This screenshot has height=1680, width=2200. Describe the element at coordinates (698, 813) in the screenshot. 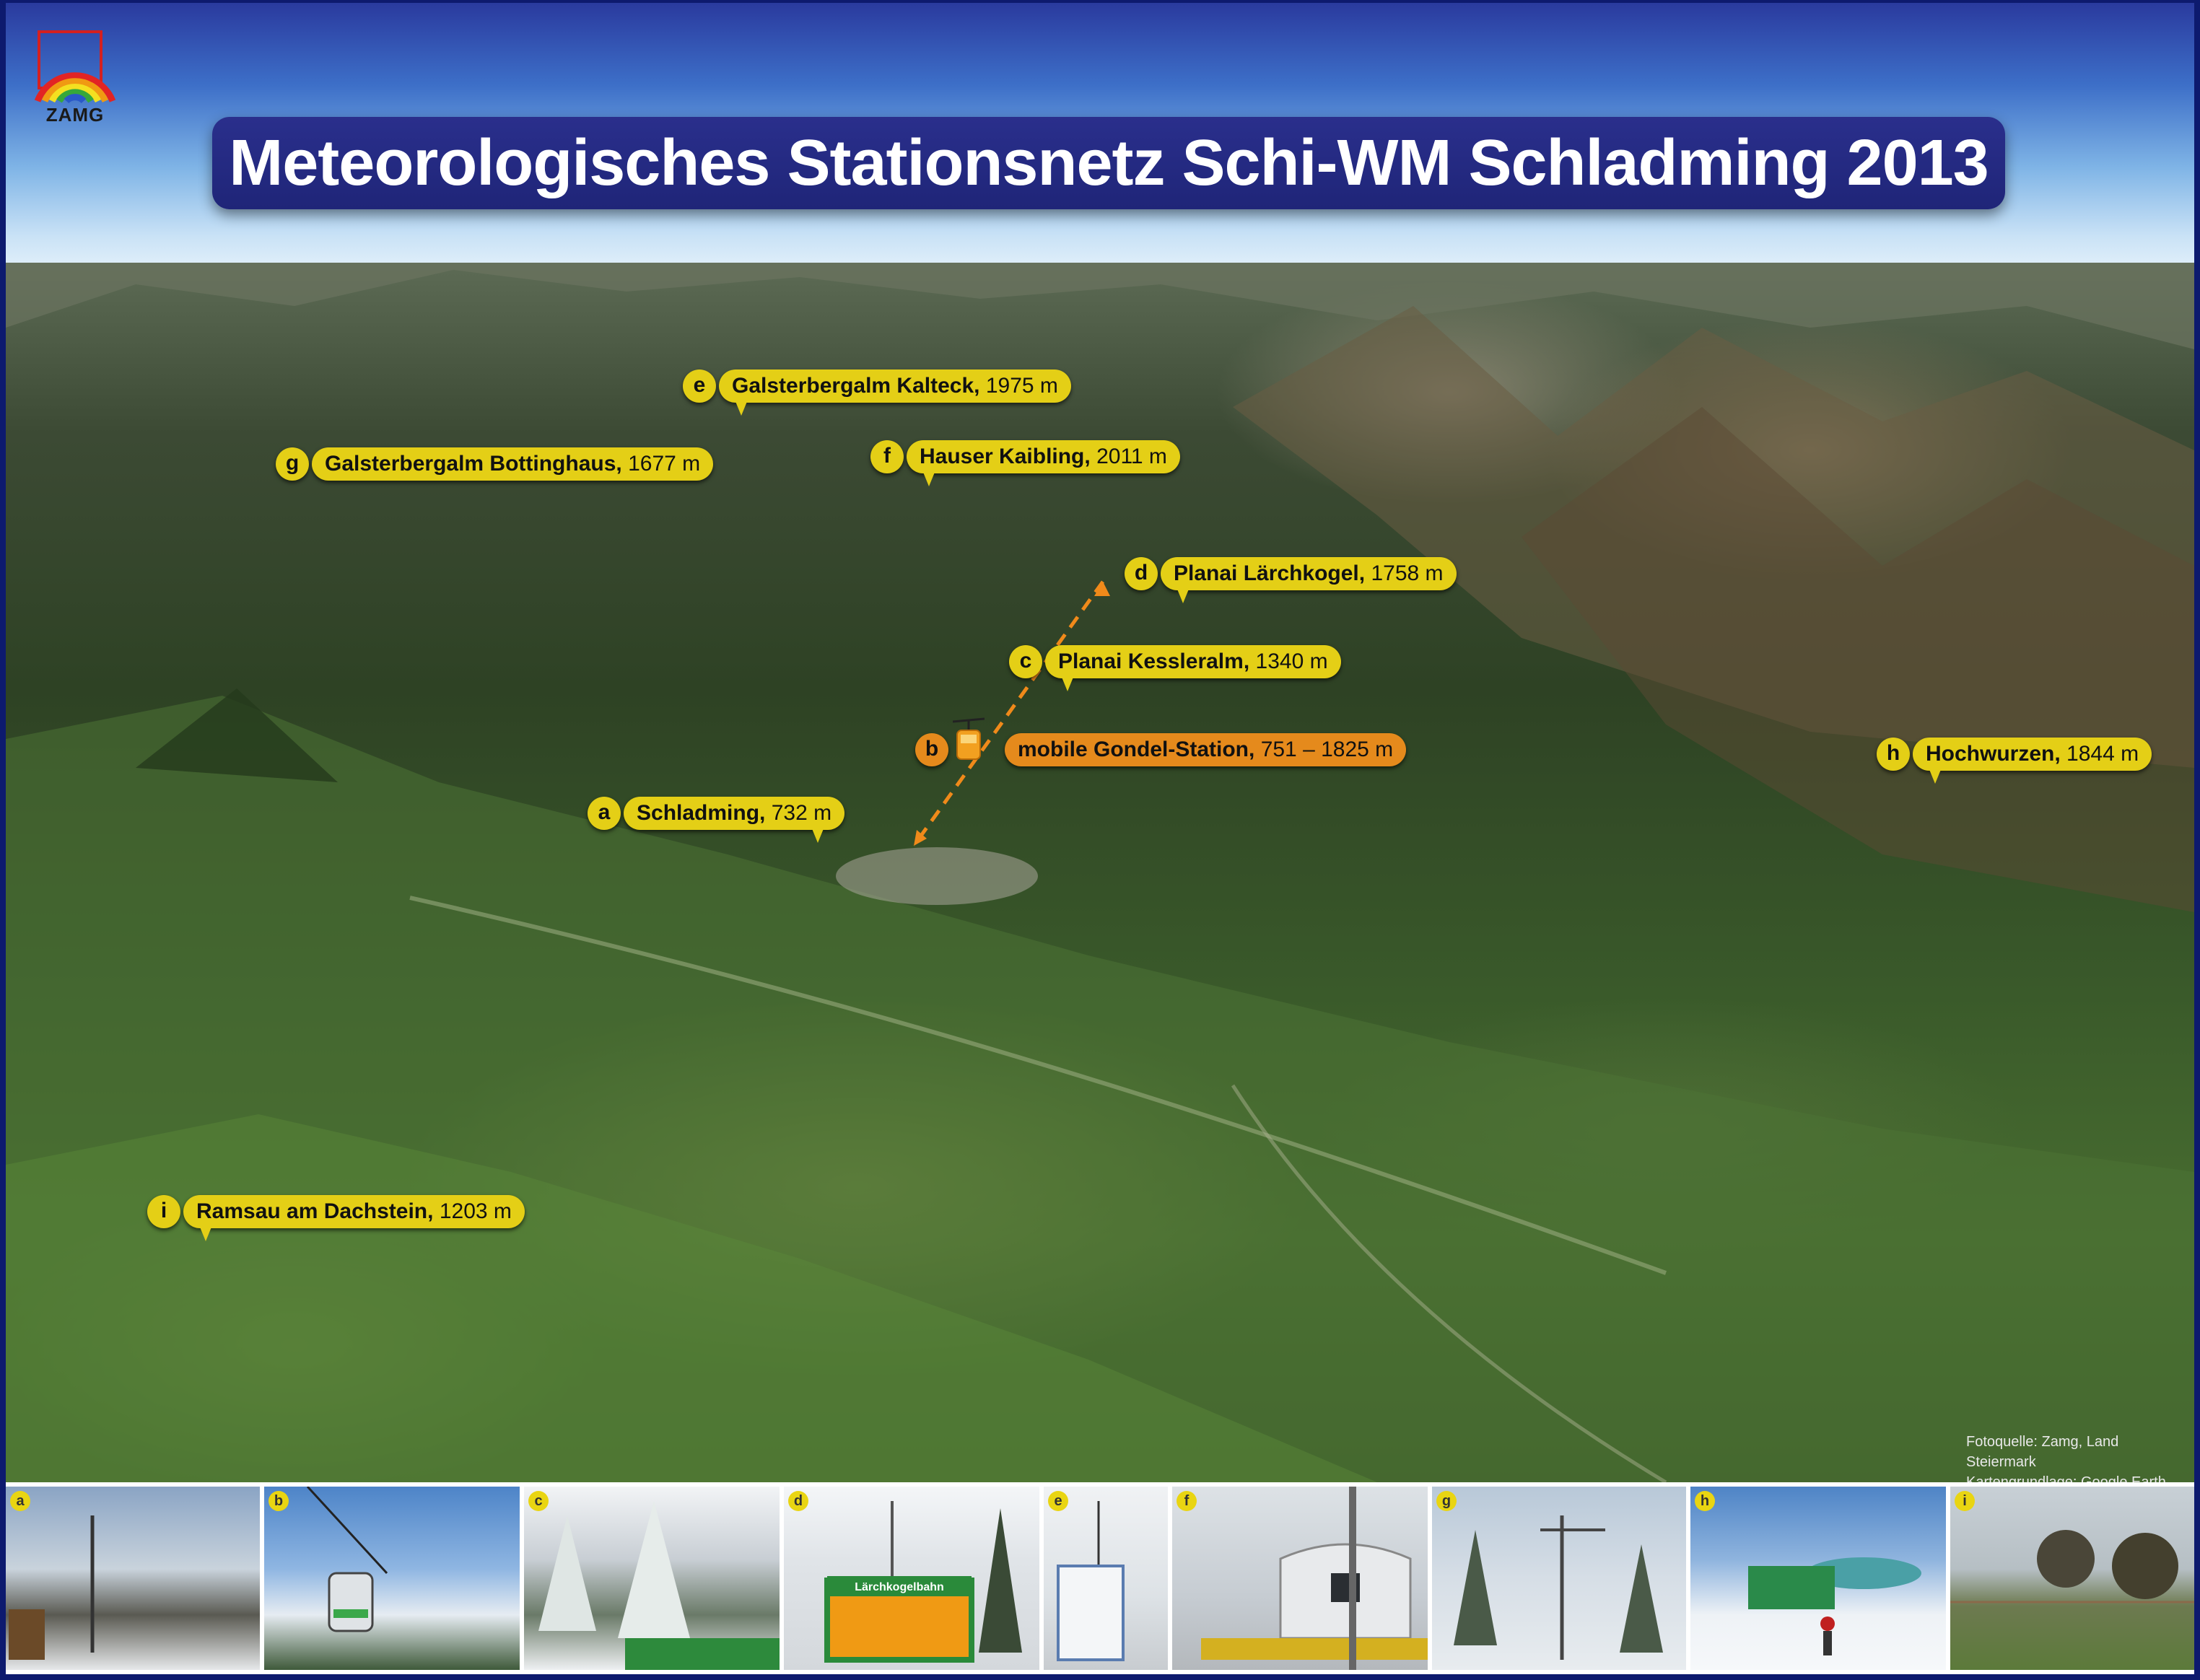

I see `station-name: Schladming` at that location.